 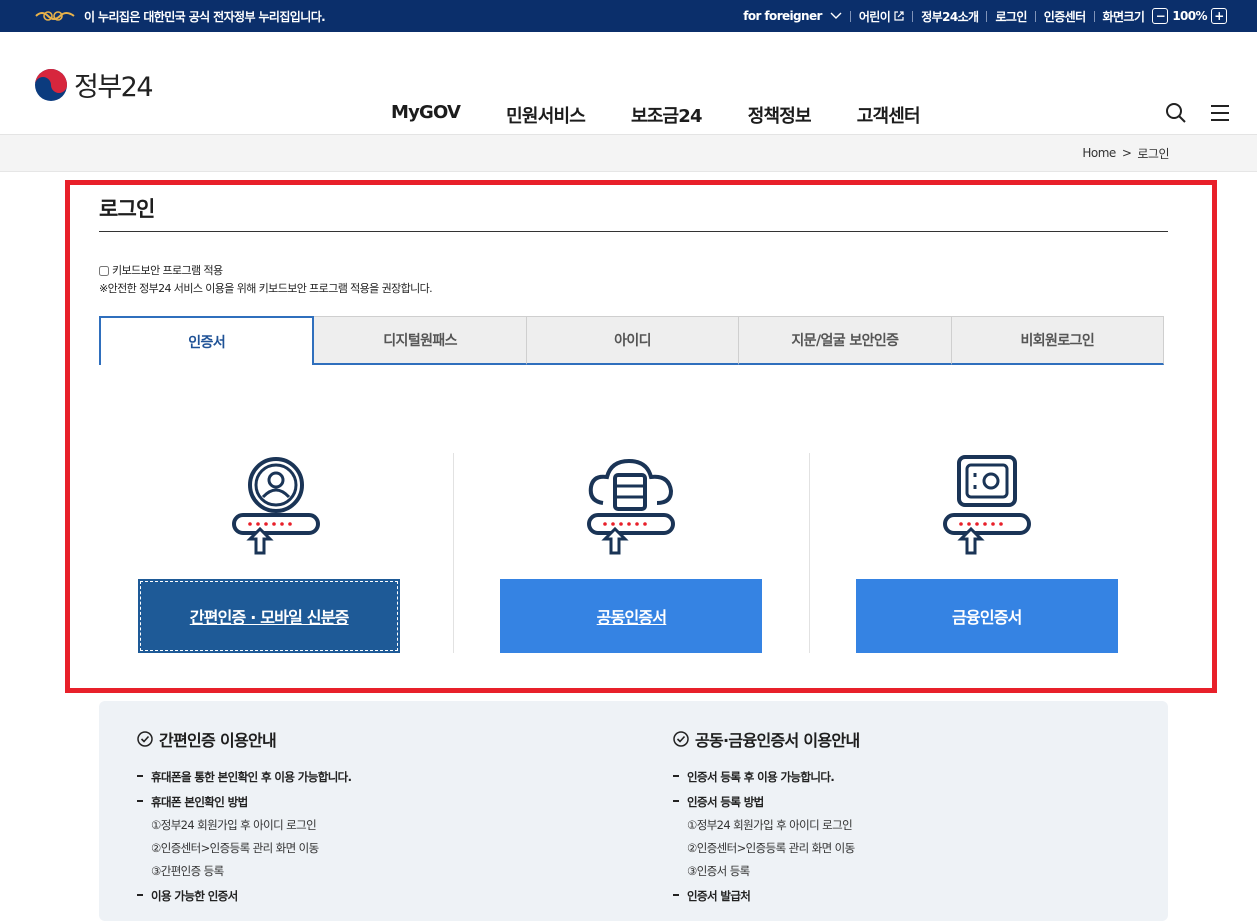 What do you see at coordinates (628, 83) in the screenshot?
I see `site-header: 정부24 MyGOV 민원서비스 보조금24 정책정보 고객센터` at bounding box center [628, 83].